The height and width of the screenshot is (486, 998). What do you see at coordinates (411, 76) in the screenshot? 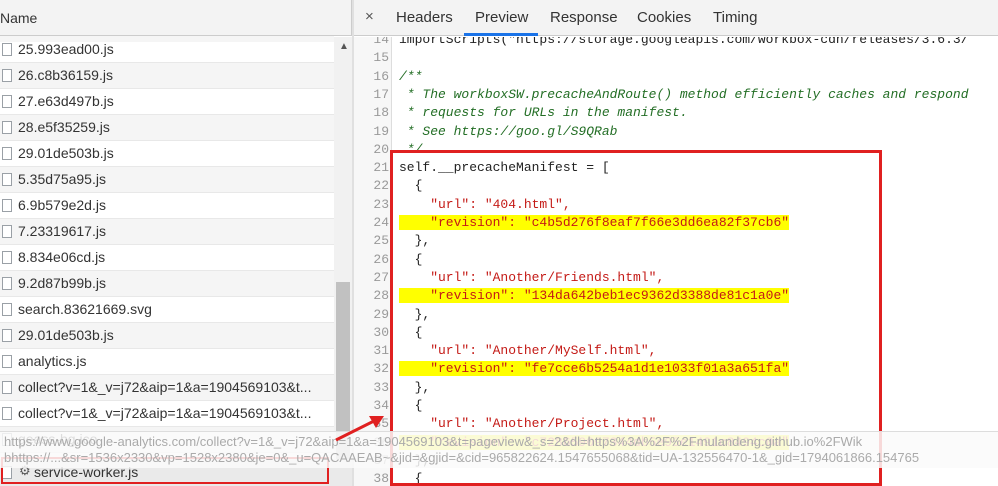
I see `code-text: /**` at bounding box center [411, 76].